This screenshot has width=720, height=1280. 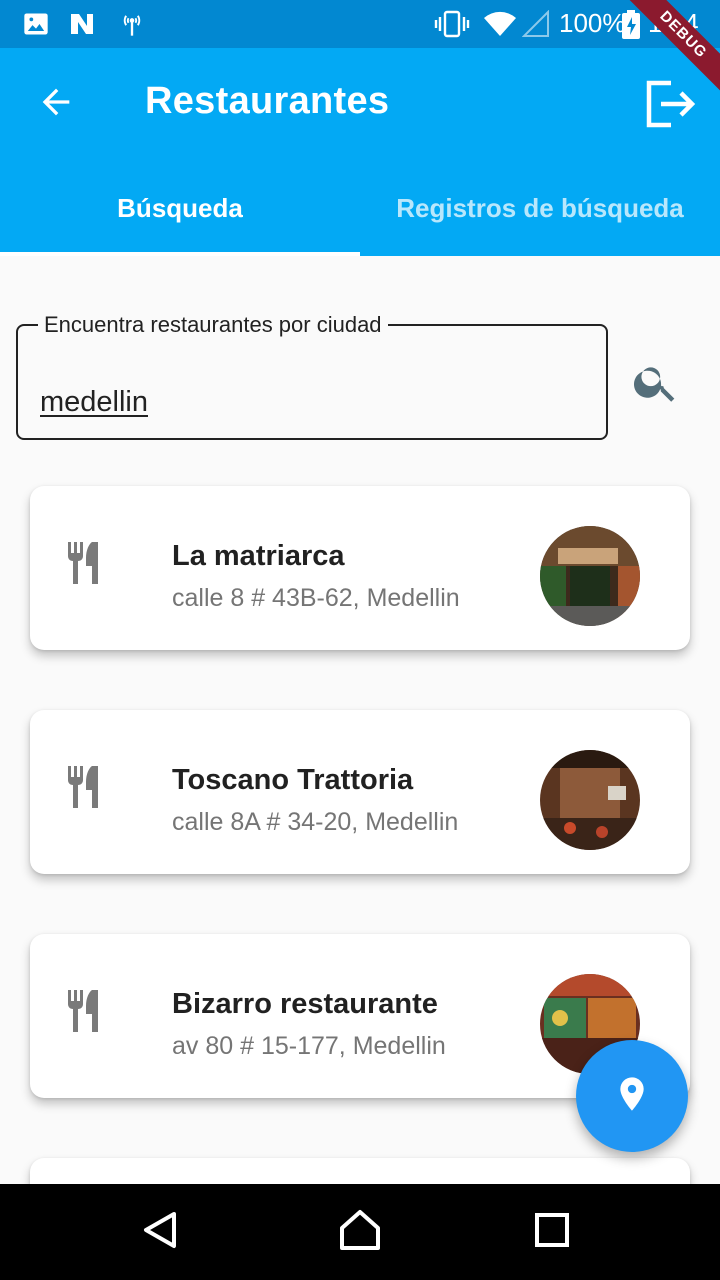 What do you see at coordinates (293, 780) in the screenshot?
I see `restaurant-name: Toscano Trattoria` at bounding box center [293, 780].